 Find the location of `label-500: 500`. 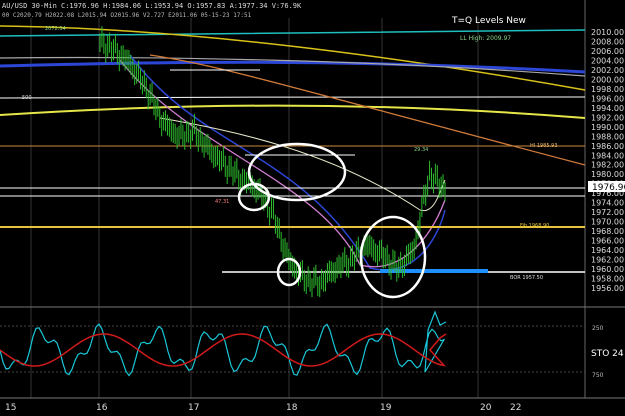

label-500: 500 is located at coordinates (27, 98).